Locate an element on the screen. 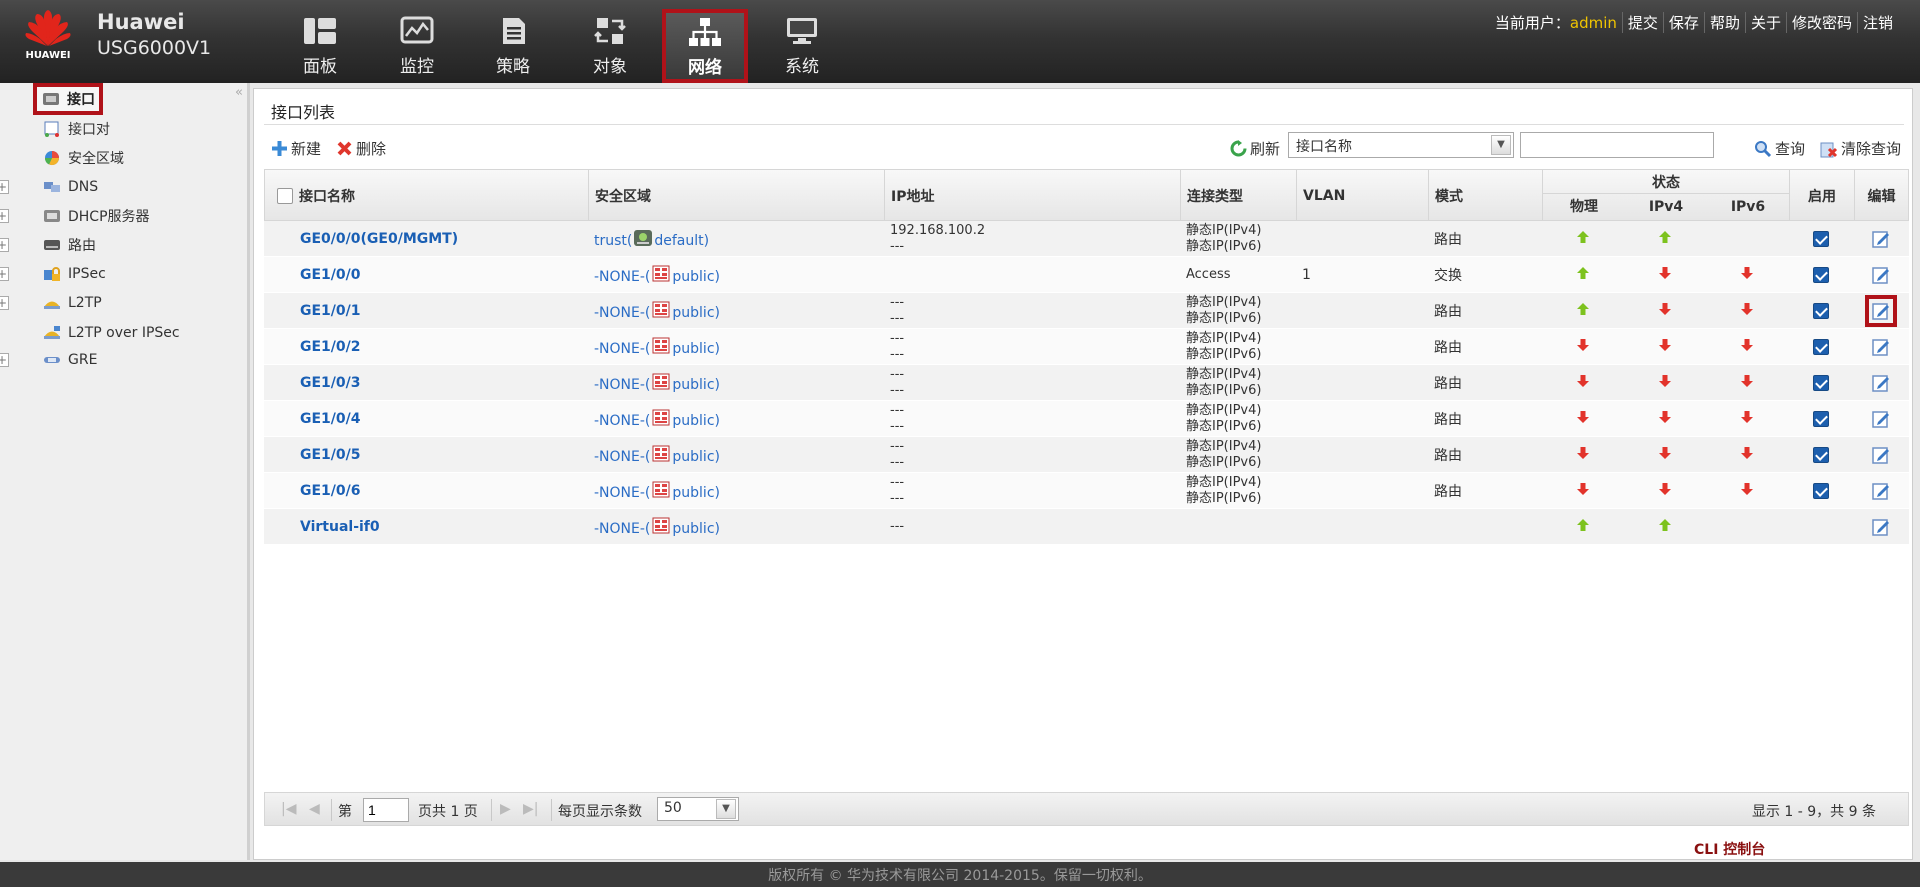  interface-name-link: GE1/0/1 is located at coordinates (330, 311).